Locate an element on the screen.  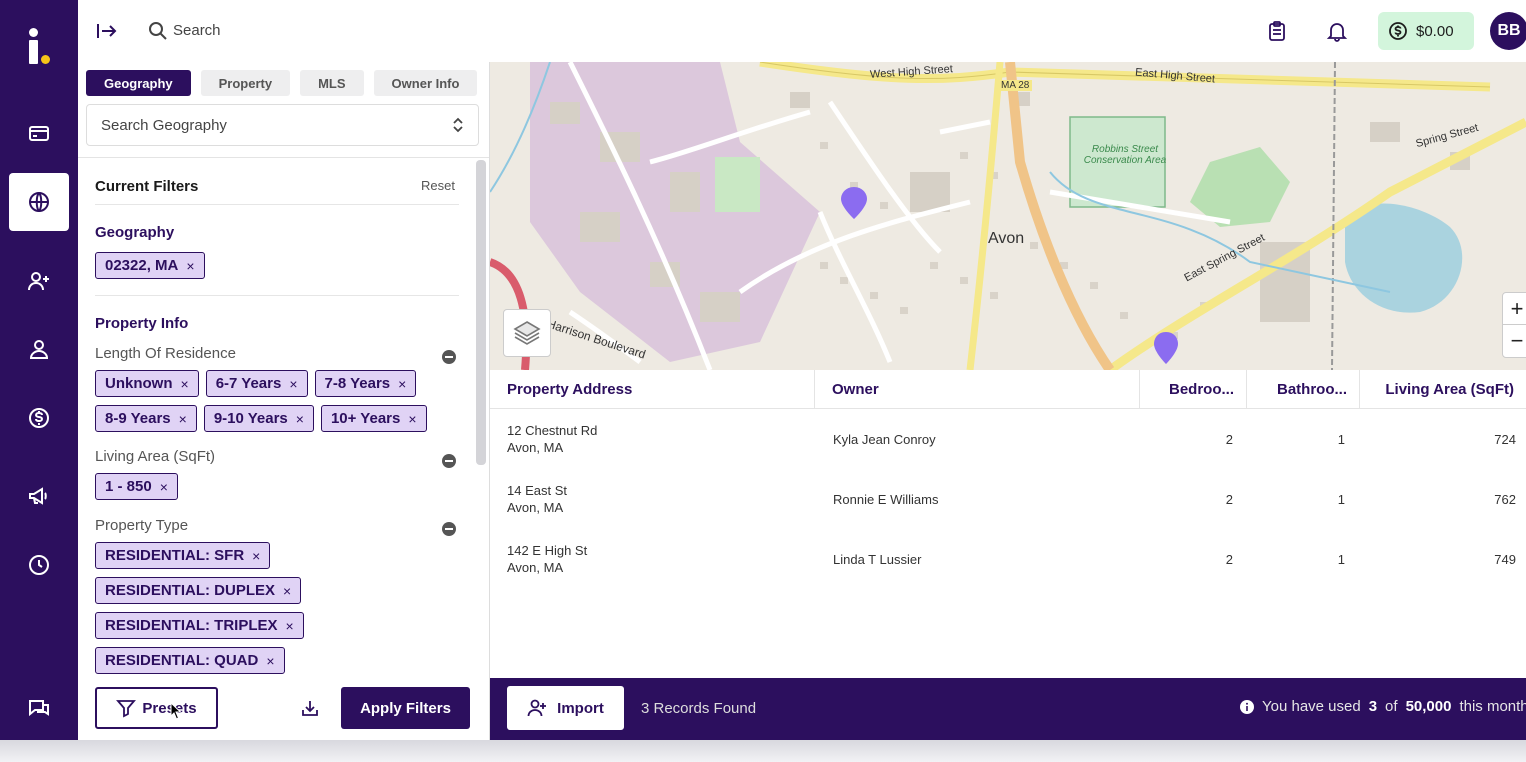
import-label: Import is located at coordinates (580, 708).